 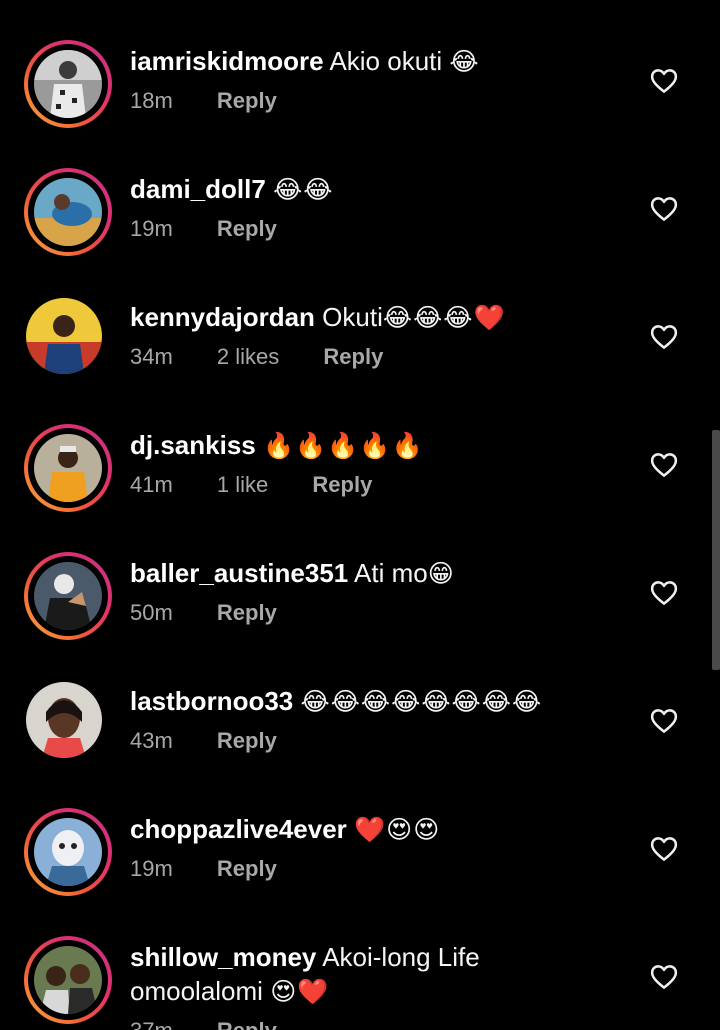 I want to click on comment-time: 37m, so click(x=151, y=1024).